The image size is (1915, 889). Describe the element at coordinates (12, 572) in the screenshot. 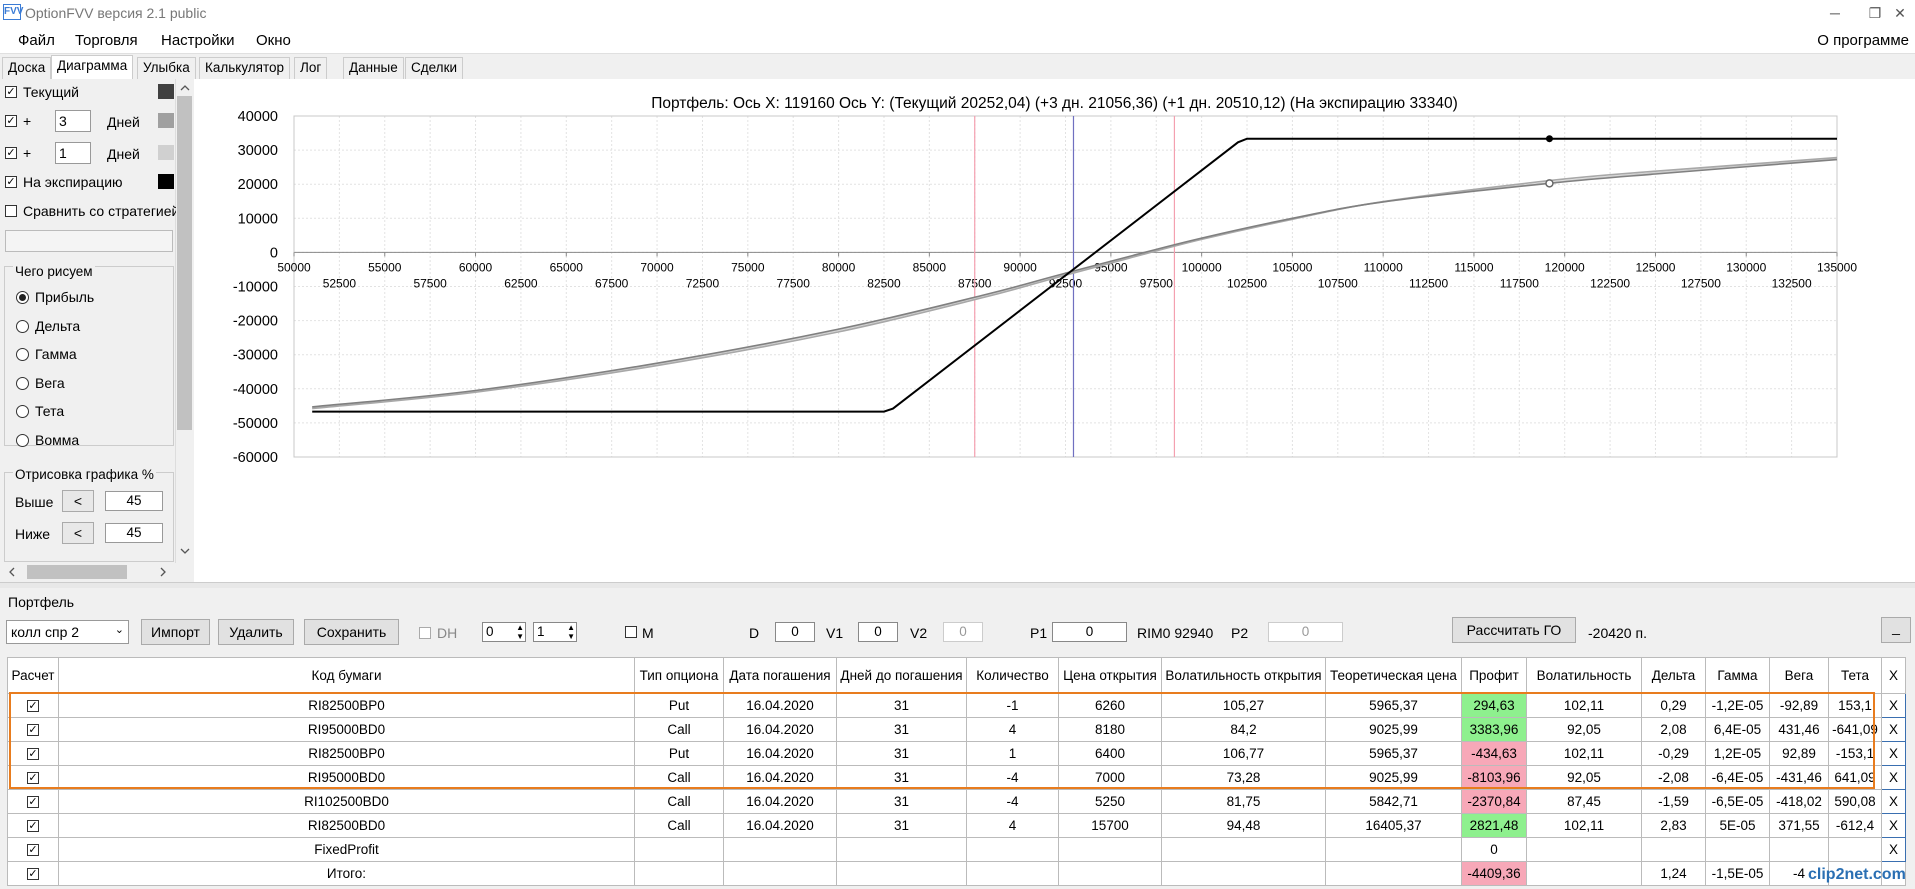

I see `scroll-left-icon` at that location.